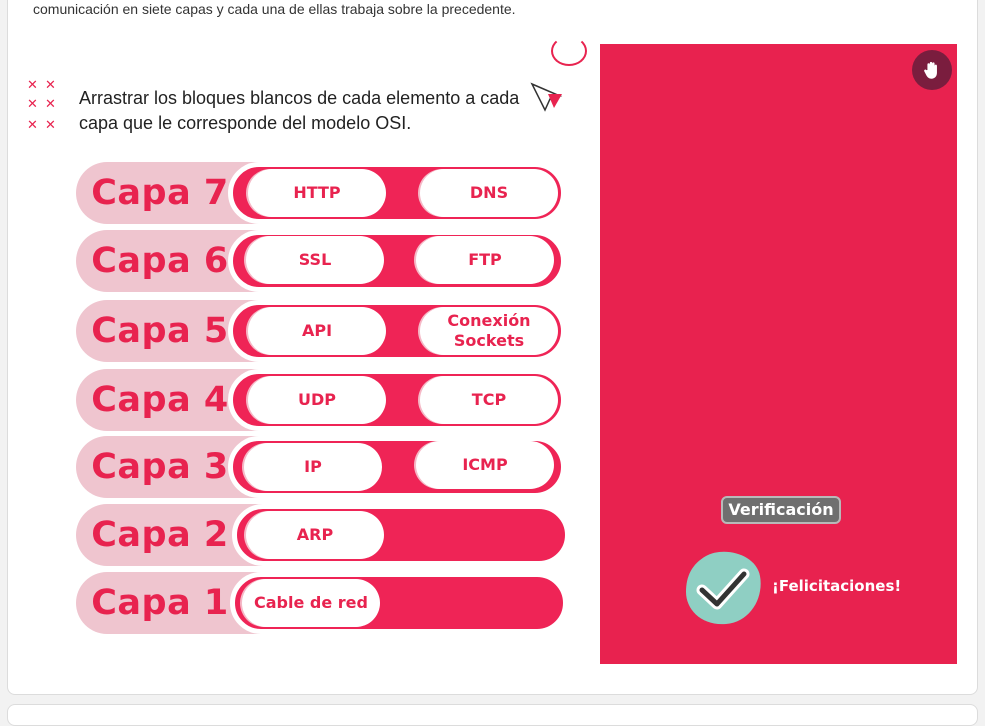 The width and height of the screenshot is (985, 726). I want to click on layer-row-5: Capa 5 API Conexión Sockets, so click(321, 331).